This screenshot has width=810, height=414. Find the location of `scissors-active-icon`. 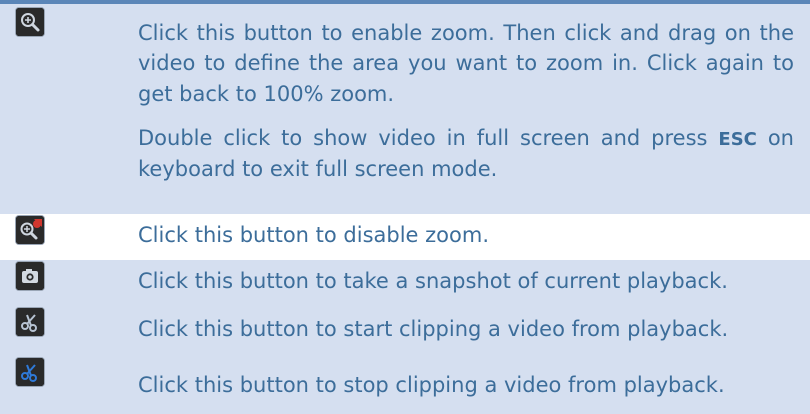

scissors-active-icon is located at coordinates (30, 372).